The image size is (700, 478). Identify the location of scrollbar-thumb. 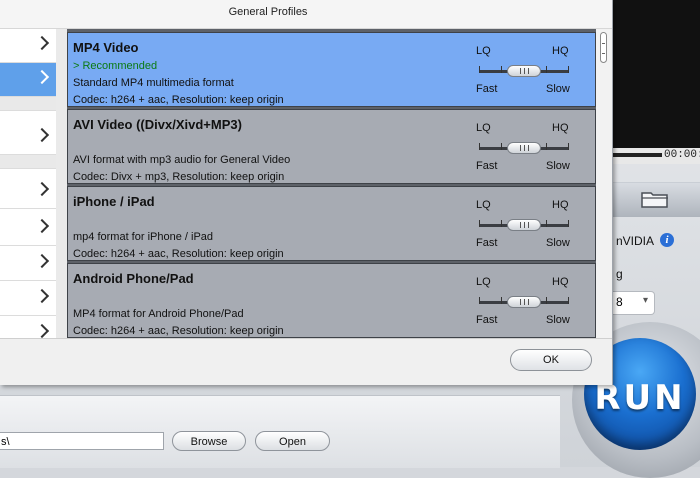
(603, 47).